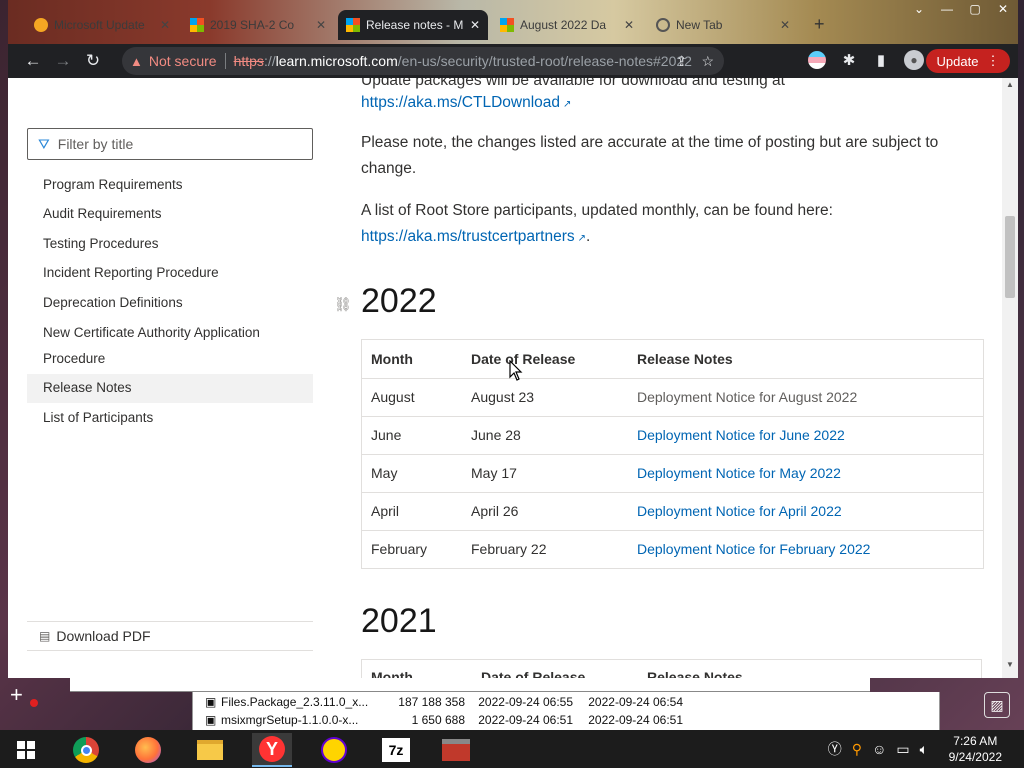 This screenshot has width=1024, height=768. What do you see at coordinates (272, 750) in the screenshot?
I see `yandex-browser-icon: Y` at bounding box center [272, 750].